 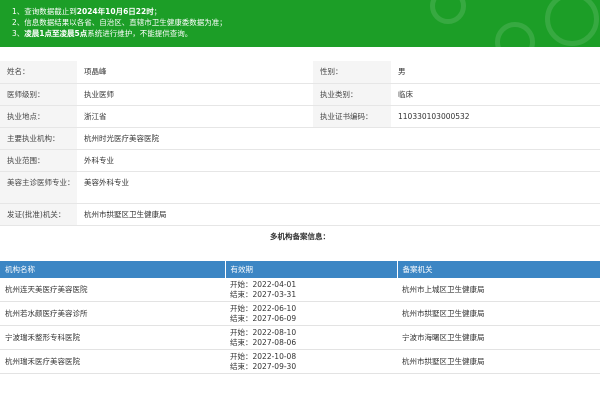 I want to click on notice-text: ；, so click(x=157, y=11).